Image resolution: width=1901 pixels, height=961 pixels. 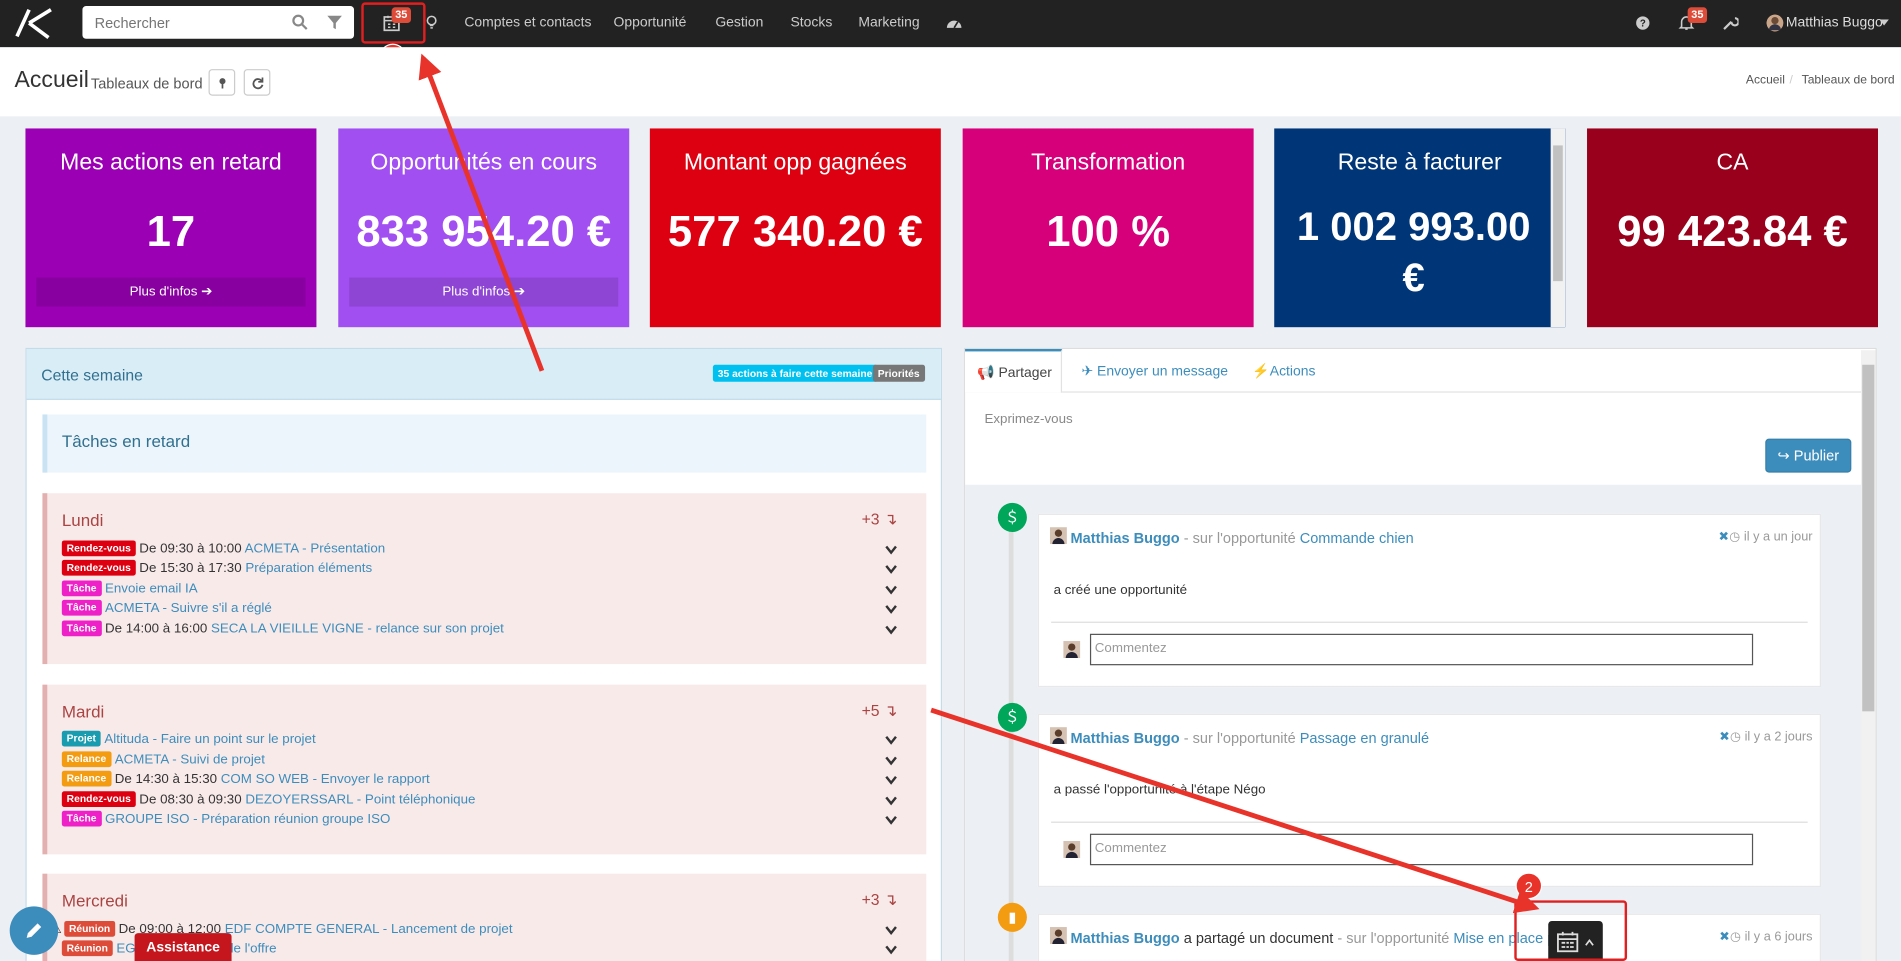 I want to click on target-link: Commande chien, so click(x=1357, y=538).